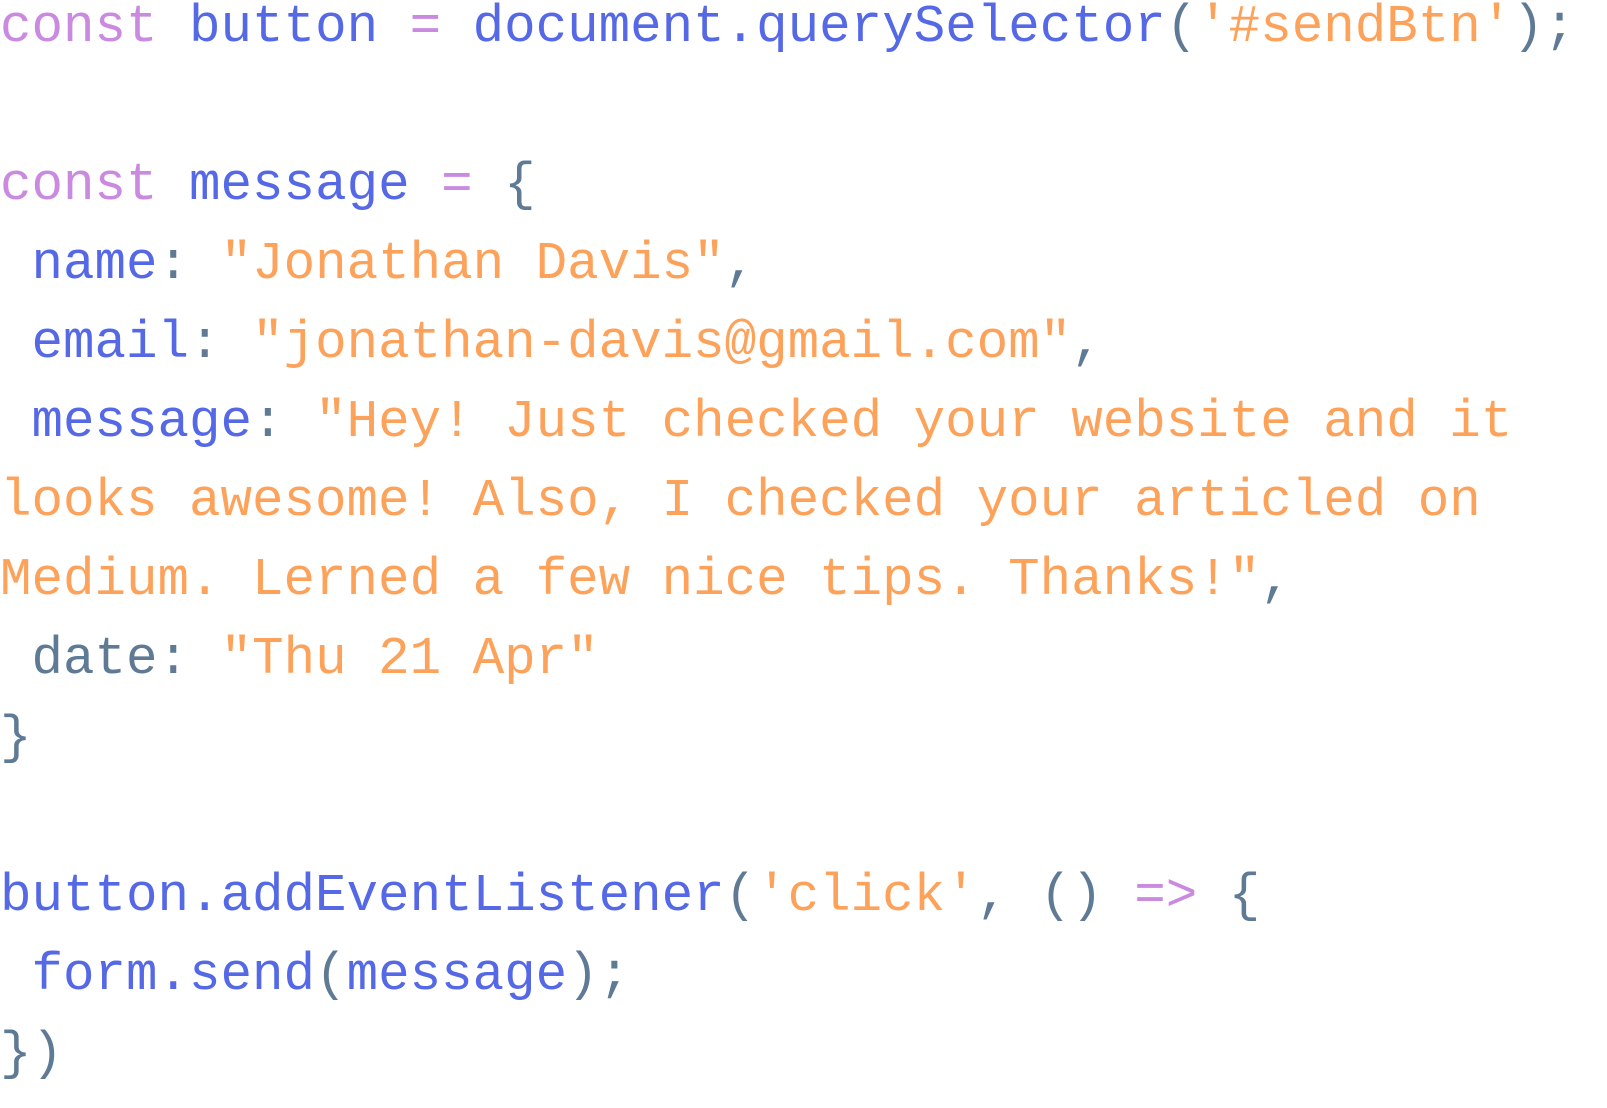 The width and height of the screenshot is (1607, 1108). What do you see at coordinates (819, 28) in the screenshot?
I see `code-token-id: document.querySelector` at bounding box center [819, 28].